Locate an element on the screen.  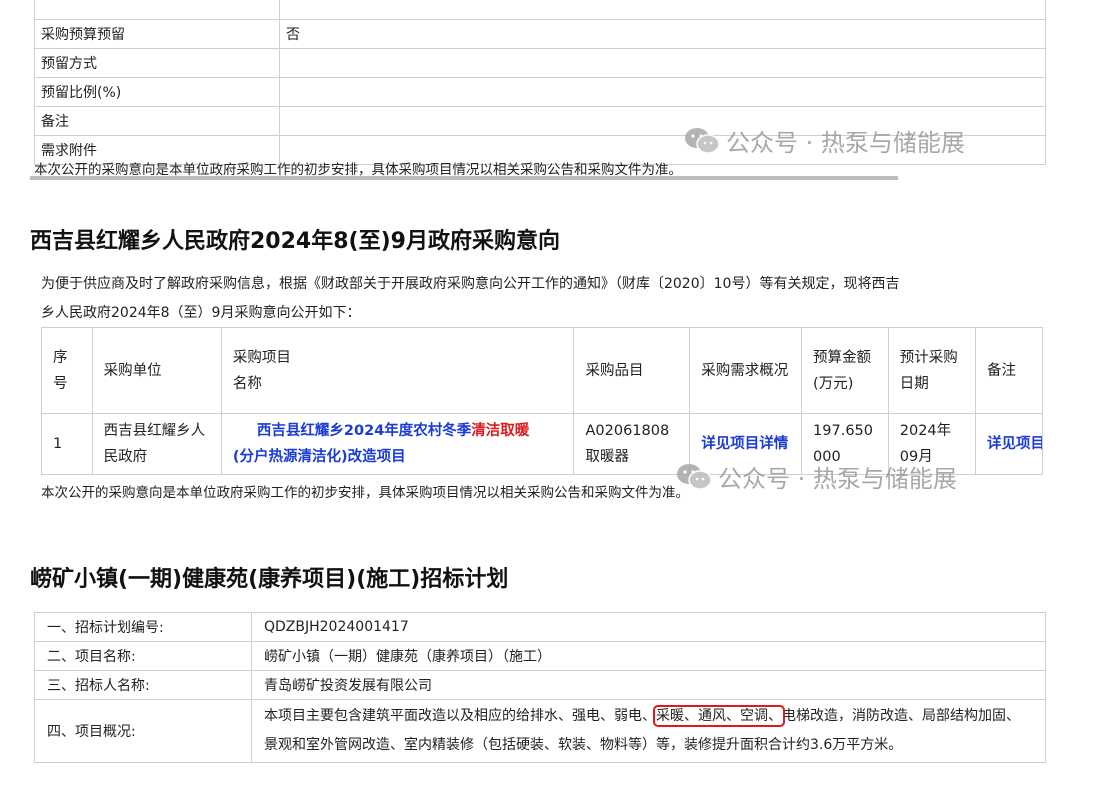
table-row: 二、项目名称: 崂矿小镇（一期）健康苑（康养项目）（施工） is located at coordinates (540, 656).